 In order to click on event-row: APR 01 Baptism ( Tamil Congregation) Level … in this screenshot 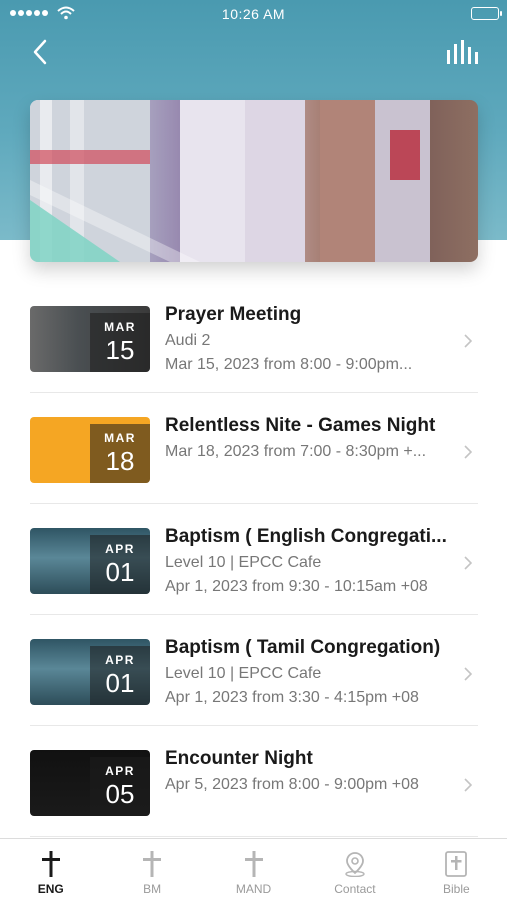, I will do `click(254, 670)`.